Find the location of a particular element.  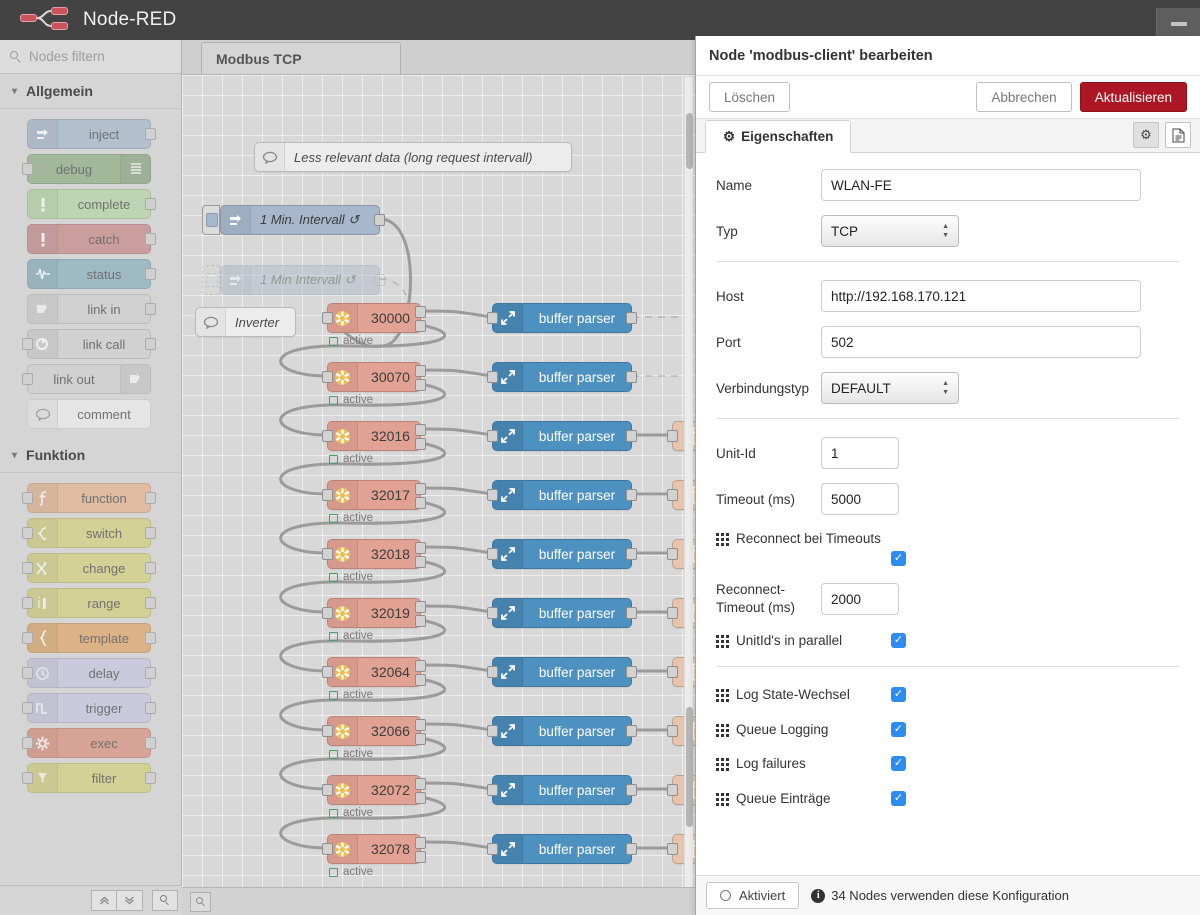

modbus-read-node: 32019 is located at coordinates (374, 613).